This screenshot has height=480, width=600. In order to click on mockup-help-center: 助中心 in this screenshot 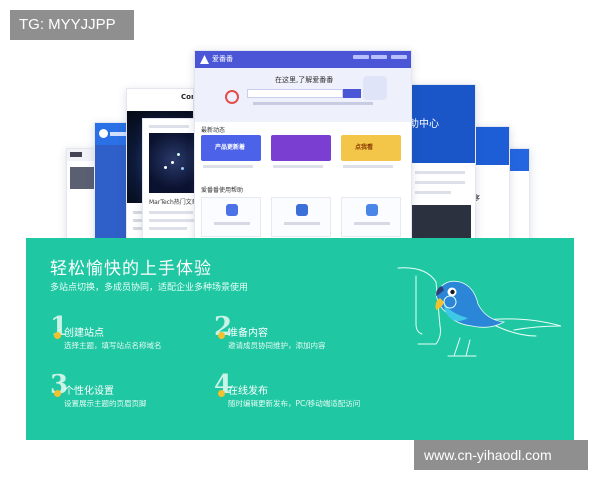, I will do `click(442, 162)`.